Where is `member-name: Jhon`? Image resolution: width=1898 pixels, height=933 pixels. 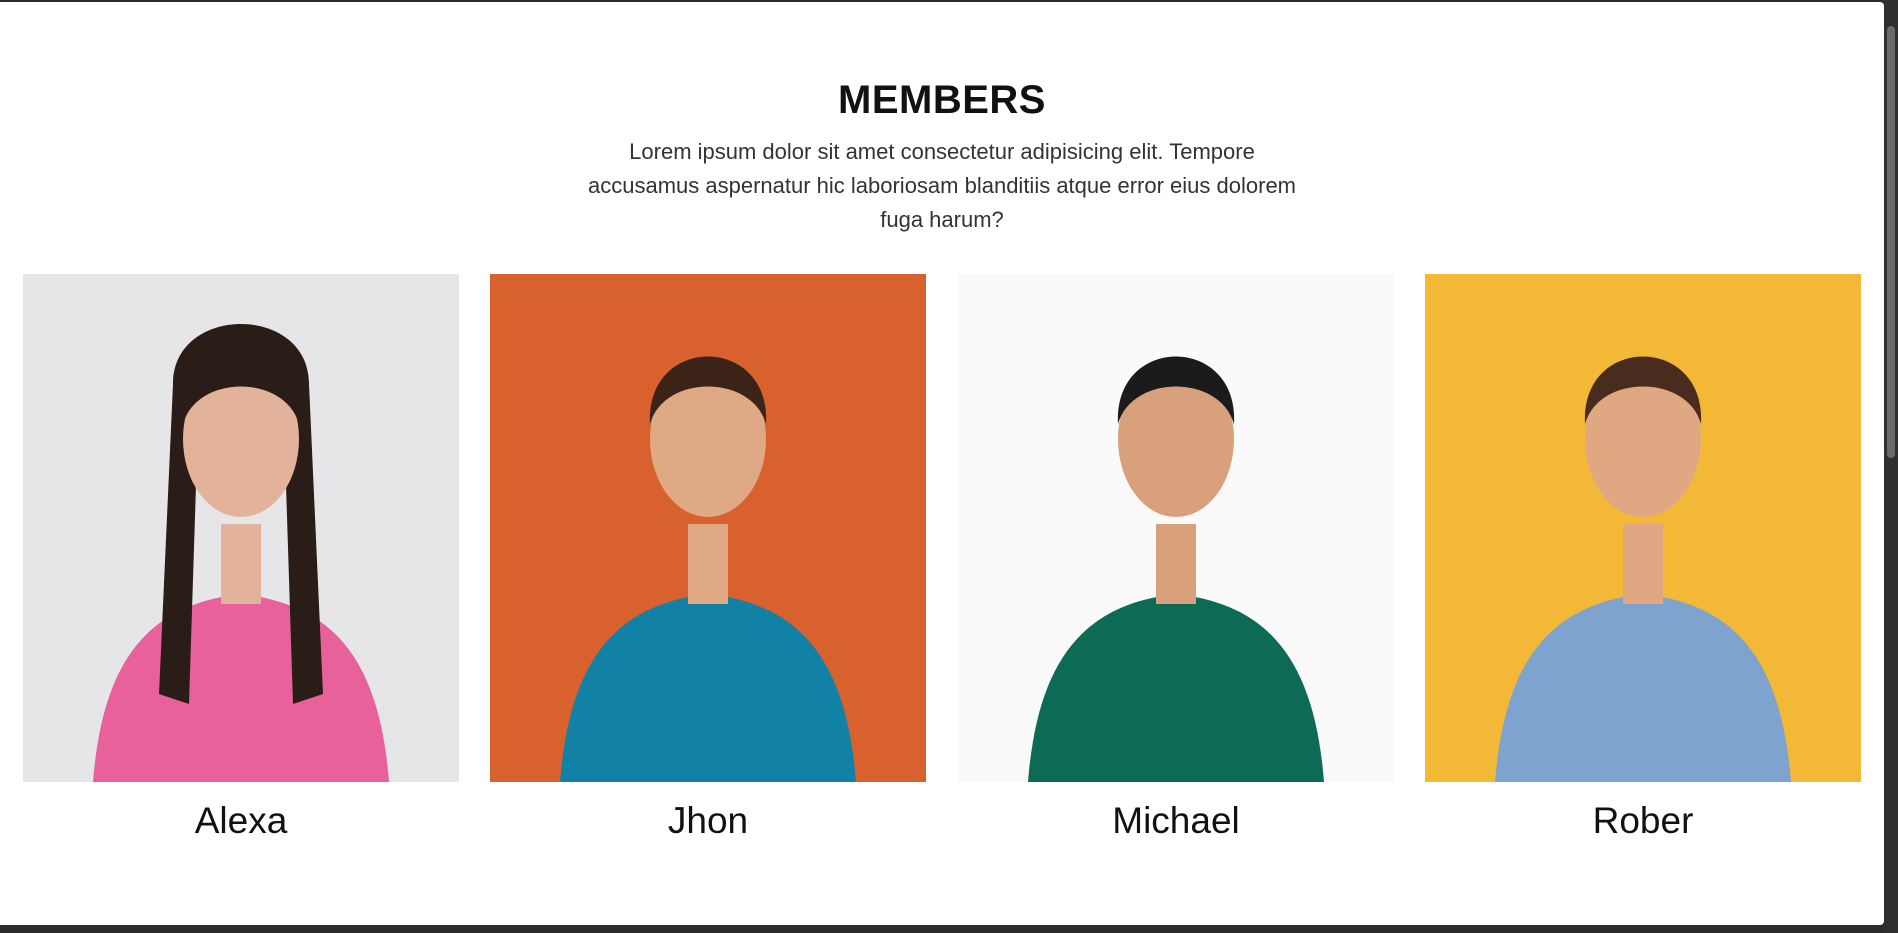
member-name: Jhon is located at coordinates (708, 820).